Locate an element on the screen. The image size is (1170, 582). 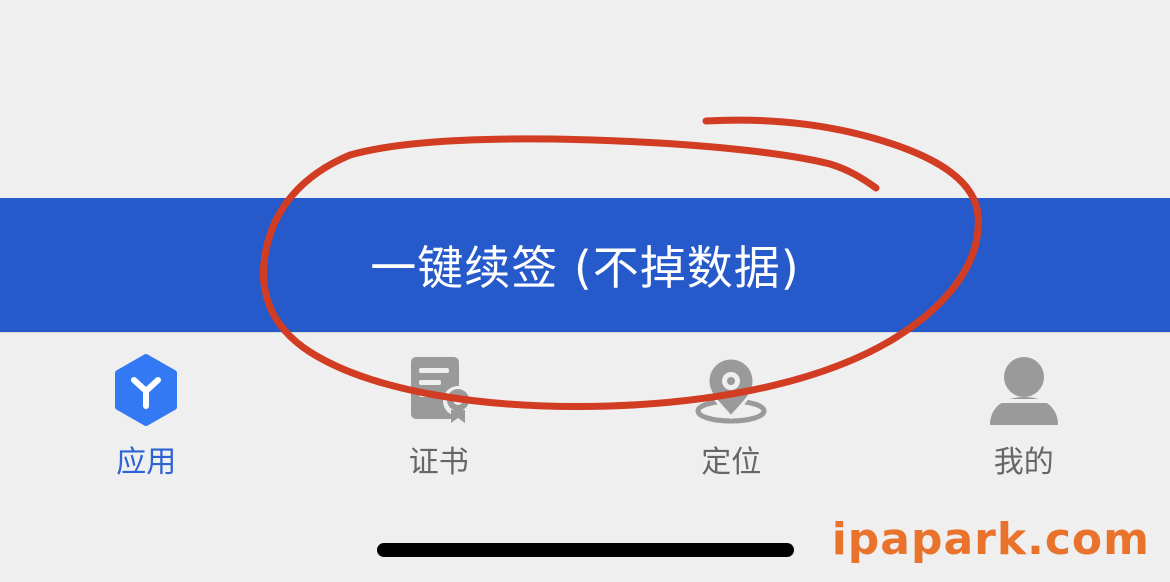
certificate-icon is located at coordinates (439, 390).